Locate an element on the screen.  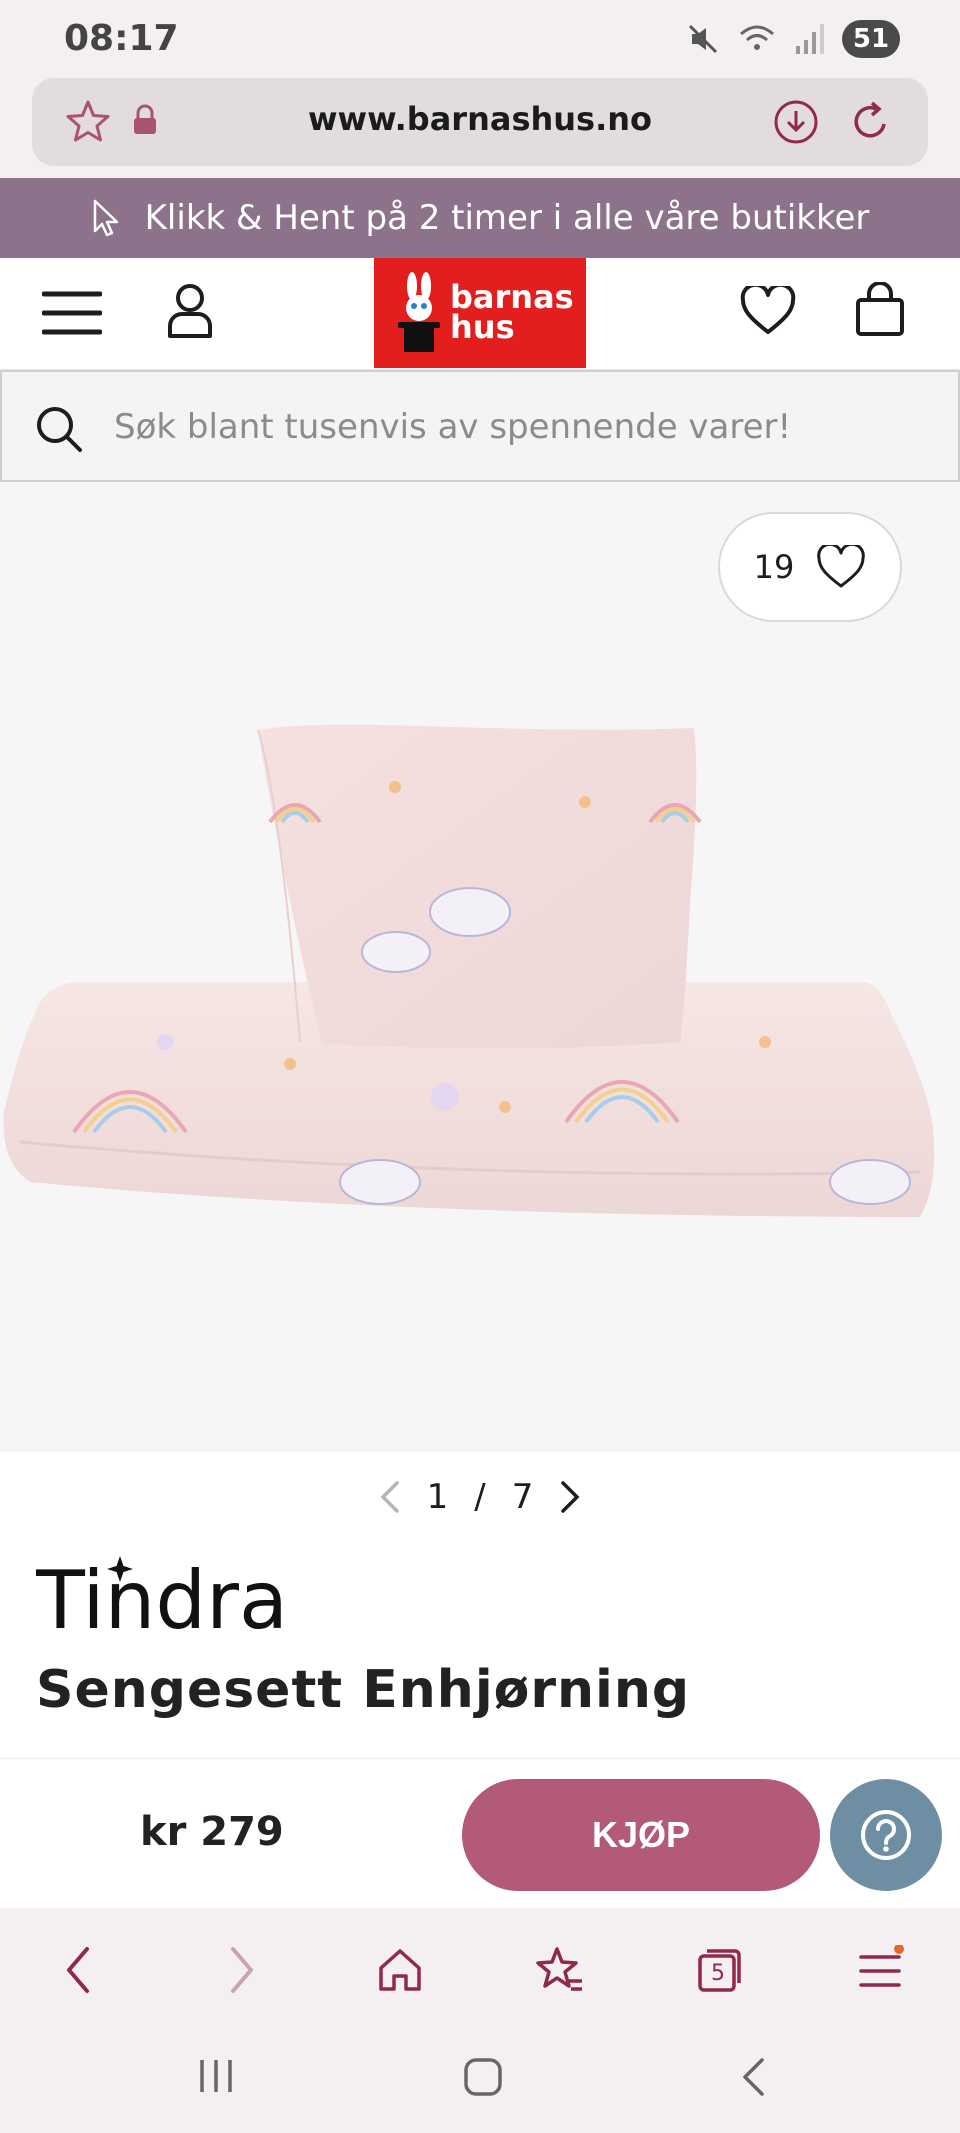
search-bar is located at coordinates (480, 426).